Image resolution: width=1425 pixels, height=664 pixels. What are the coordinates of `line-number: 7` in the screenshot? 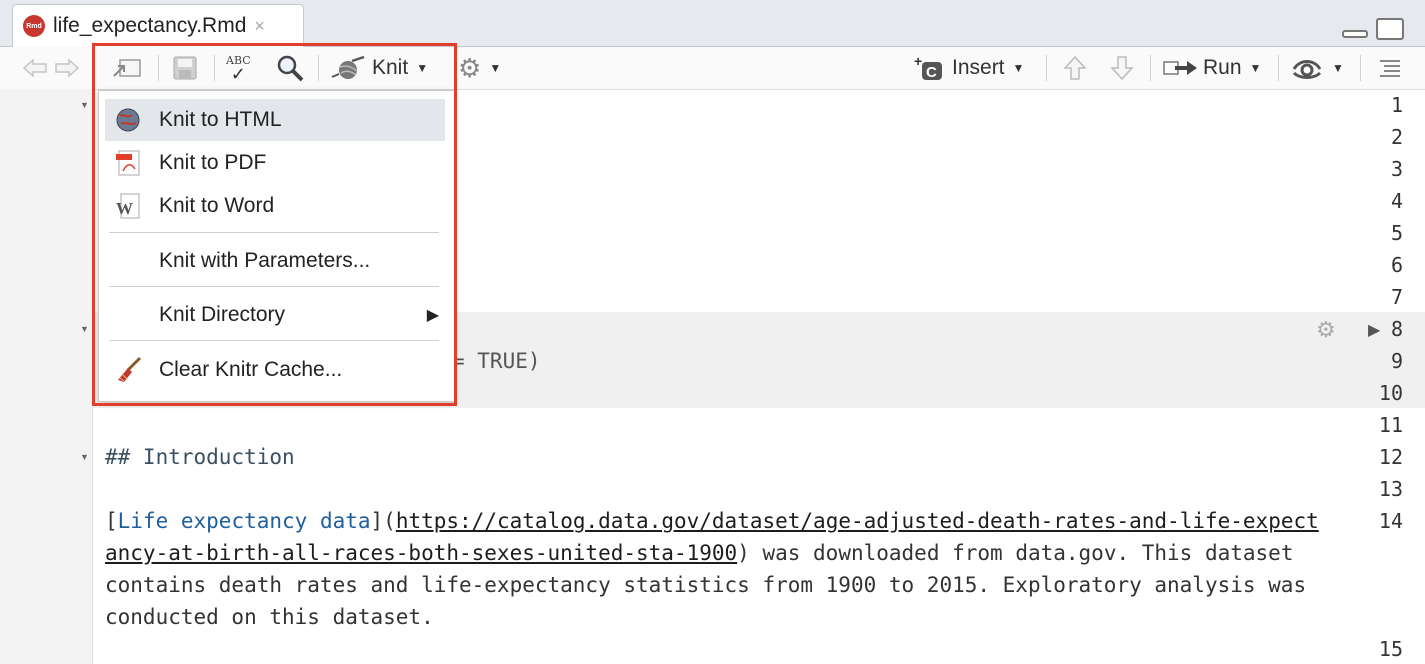 It's located at (1396, 297).